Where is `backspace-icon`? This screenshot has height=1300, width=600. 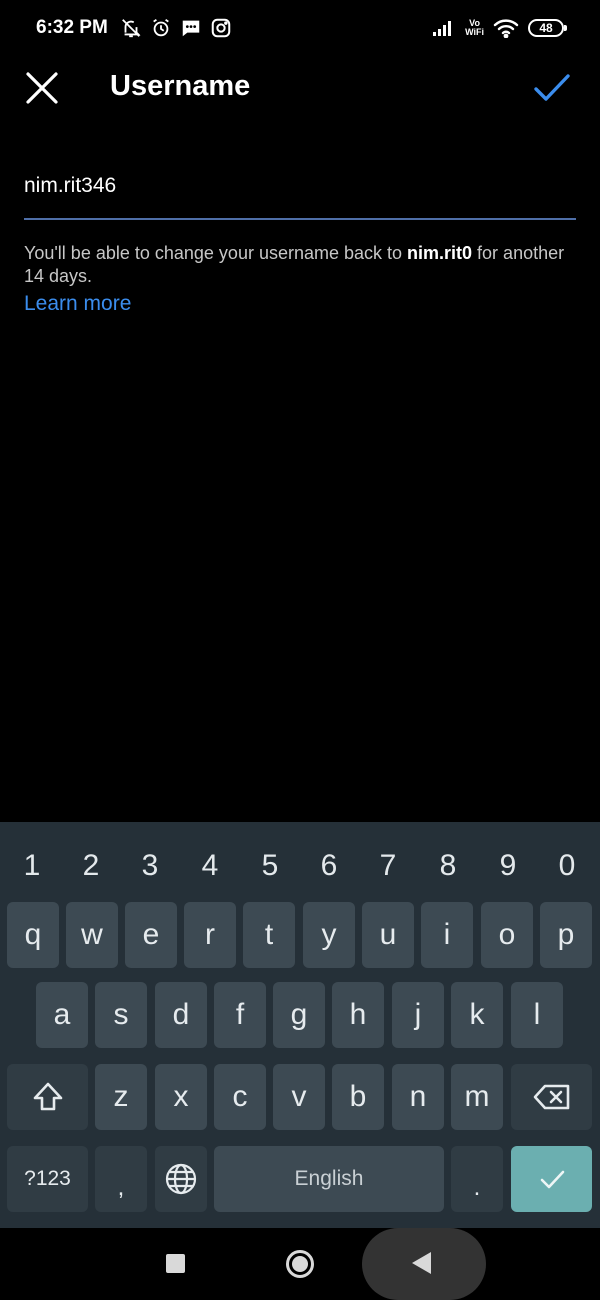
backspace-icon is located at coordinates (551, 1097).